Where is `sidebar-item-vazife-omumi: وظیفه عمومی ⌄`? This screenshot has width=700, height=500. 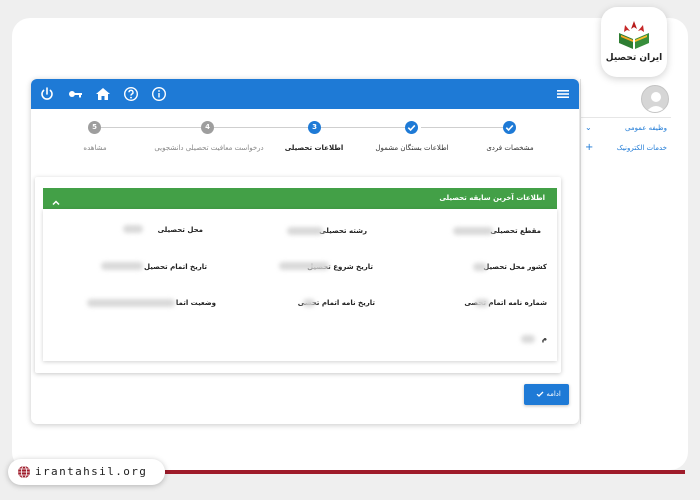 sidebar-item-vazife-omumi: وظیفه عمومی ⌄ is located at coordinates (626, 128).